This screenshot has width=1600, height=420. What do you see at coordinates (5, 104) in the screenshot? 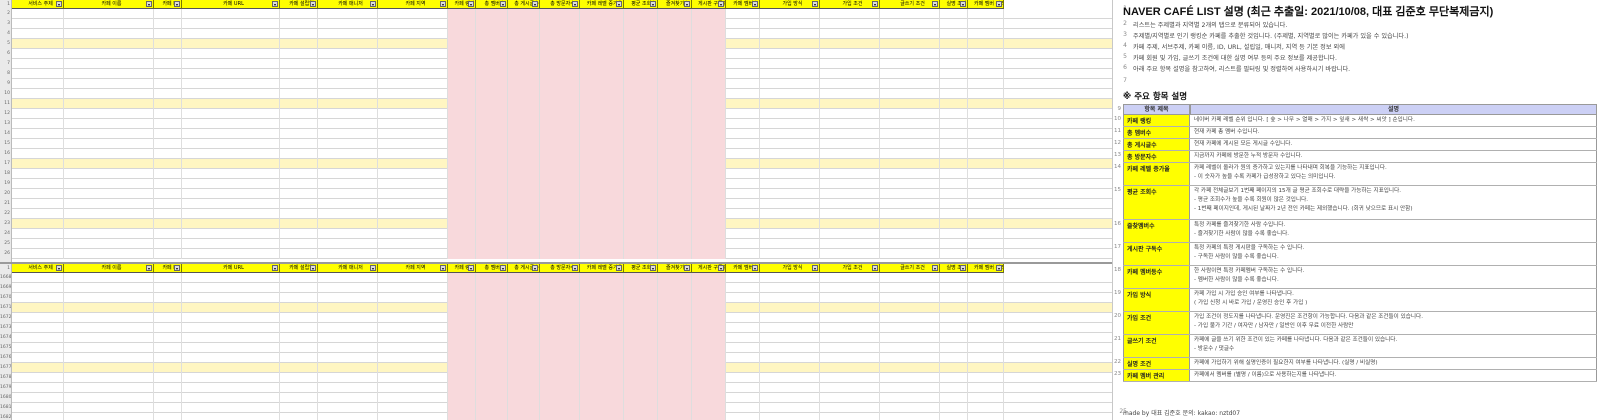
I see `row-number: 11` at bounding box center [5, 104].